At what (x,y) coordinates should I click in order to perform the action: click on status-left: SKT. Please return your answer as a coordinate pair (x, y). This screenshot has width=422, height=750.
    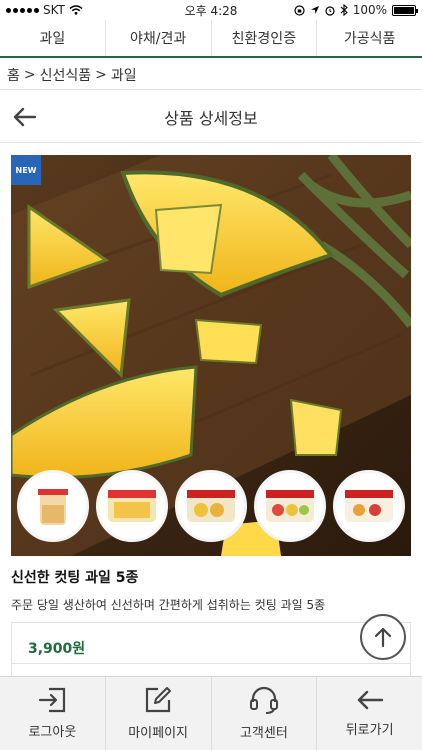
    Looking at the image, I should click on (44, 10).